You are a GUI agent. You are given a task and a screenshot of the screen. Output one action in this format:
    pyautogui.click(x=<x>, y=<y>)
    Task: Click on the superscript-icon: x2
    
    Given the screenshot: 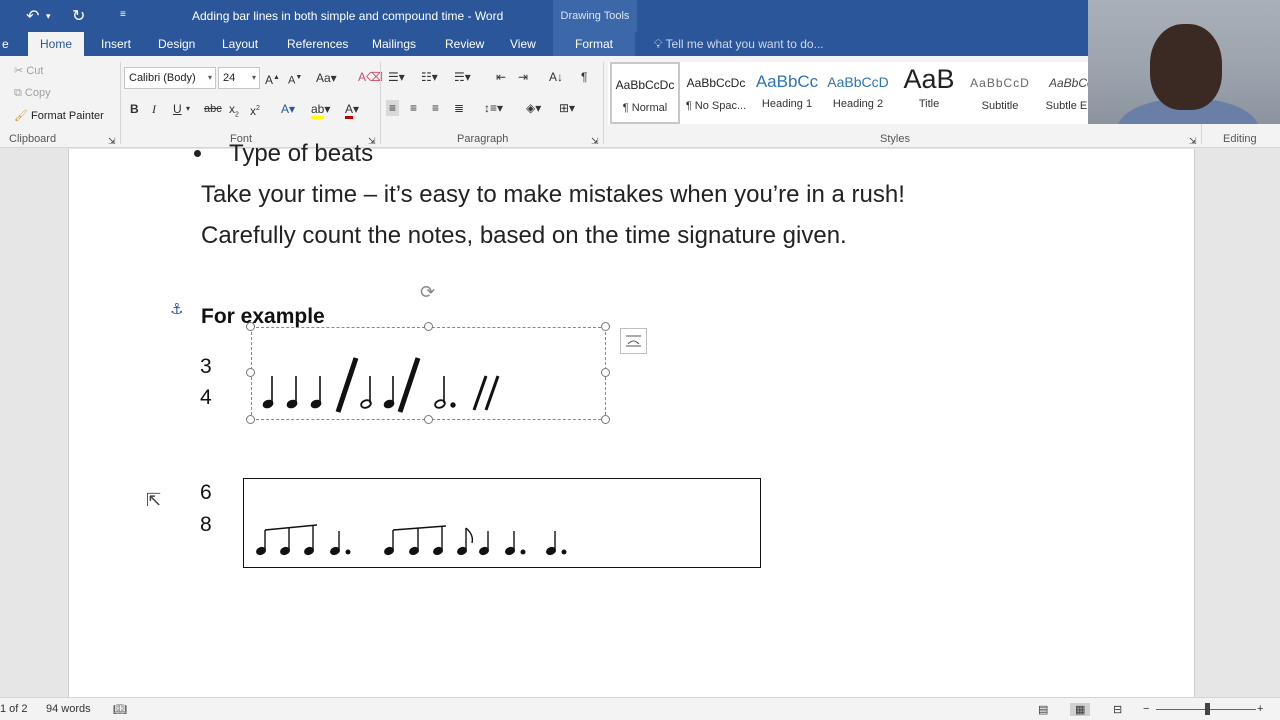 What is the action you would take?
    pyautogui.click(x=255, y=110)
    